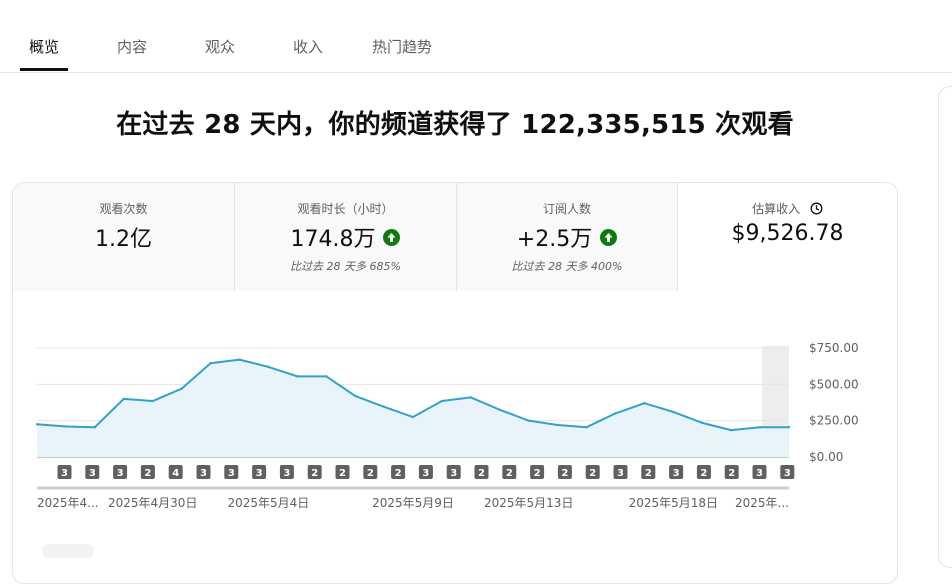 The image size is (952, 584). I want to click on y-tick-label: $750.00, so click(834, 348).